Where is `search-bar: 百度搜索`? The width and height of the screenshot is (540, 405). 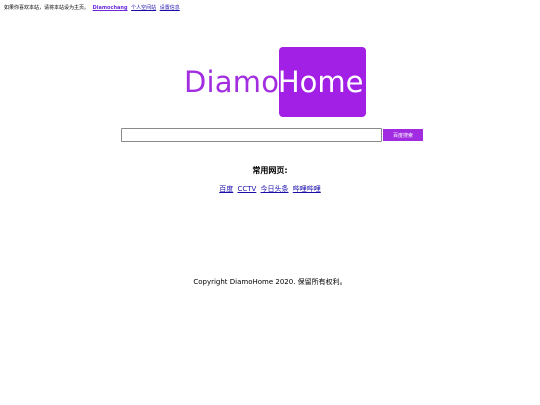
search-bar: 百度搜索 is located at coordinates (272, 135).